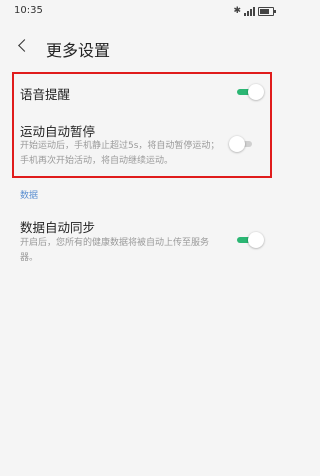 This screenshot has height=476, width=320. What do you see at coordinates (45, 94) in the screenshot?
I see `voice-reminder-label: 语音提醒` at bounding box center [45, 94].